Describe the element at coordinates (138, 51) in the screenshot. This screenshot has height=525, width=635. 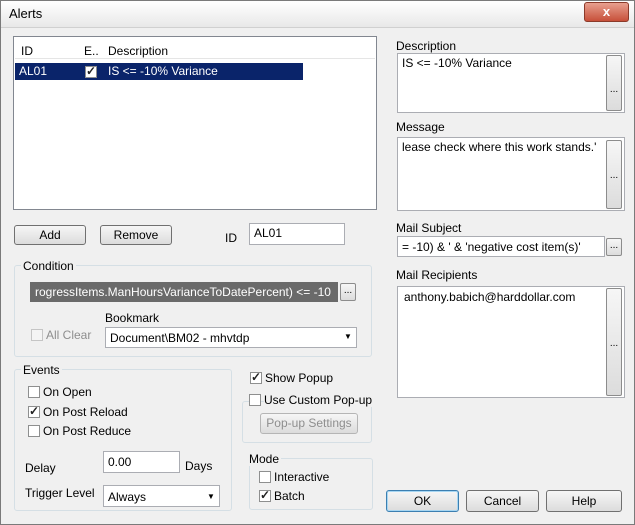
I see `column-header-description: Description` at that location.